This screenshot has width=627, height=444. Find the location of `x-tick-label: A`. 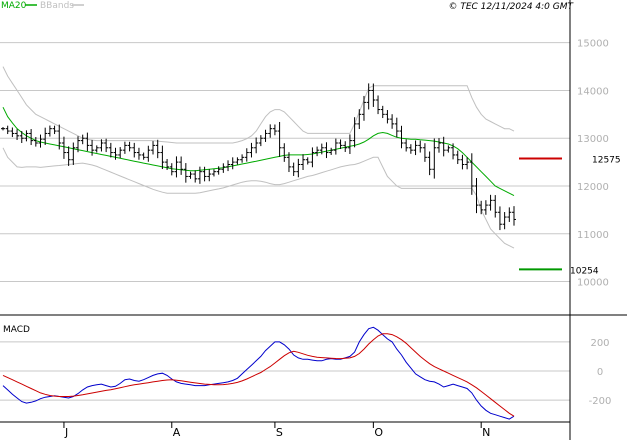

x-tick-label: A is located at coordinates (177, 432).